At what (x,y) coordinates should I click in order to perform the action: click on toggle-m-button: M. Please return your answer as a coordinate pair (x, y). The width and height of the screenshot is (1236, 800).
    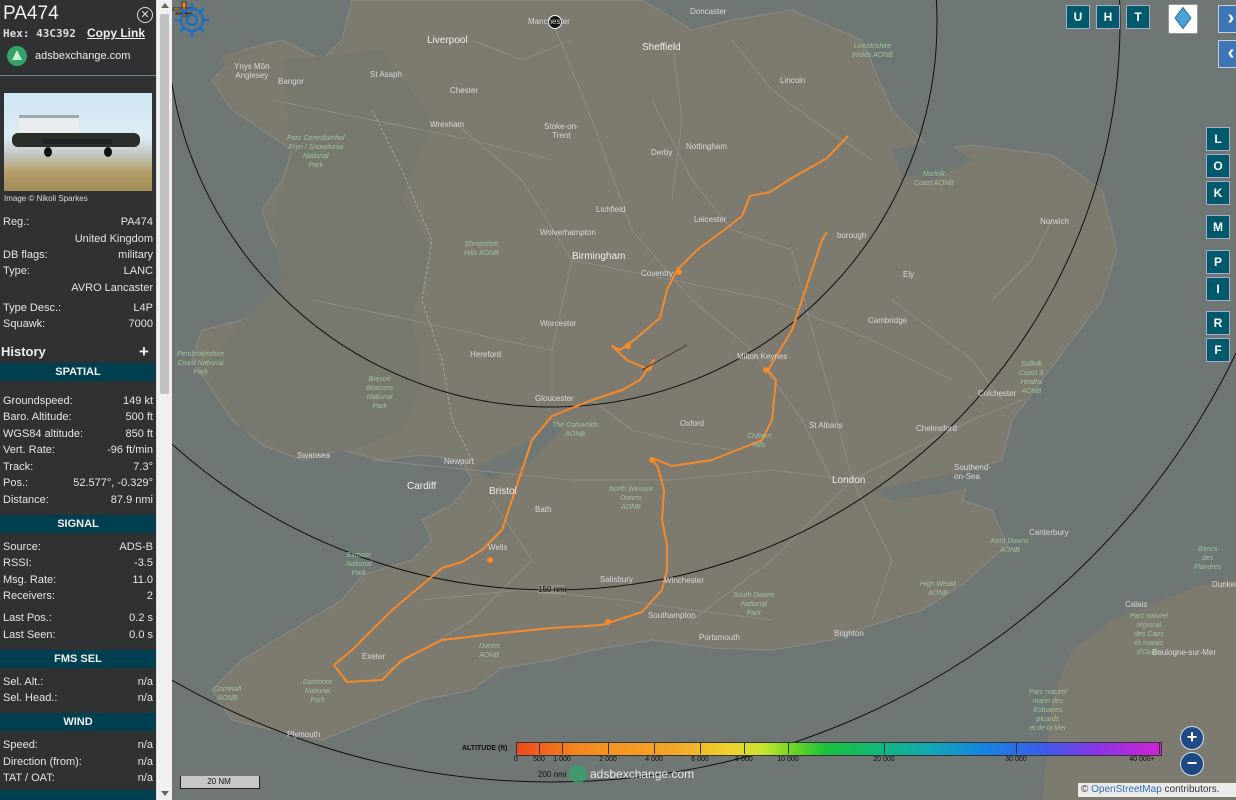
    Looking at the image, I should click on (1218, 227).